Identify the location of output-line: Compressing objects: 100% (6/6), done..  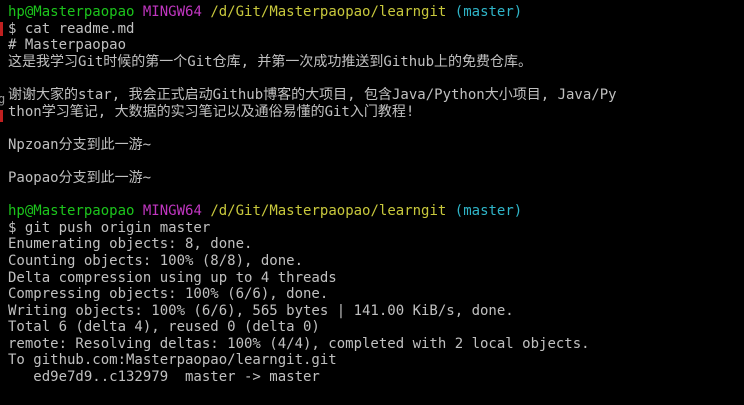
(168, 294).